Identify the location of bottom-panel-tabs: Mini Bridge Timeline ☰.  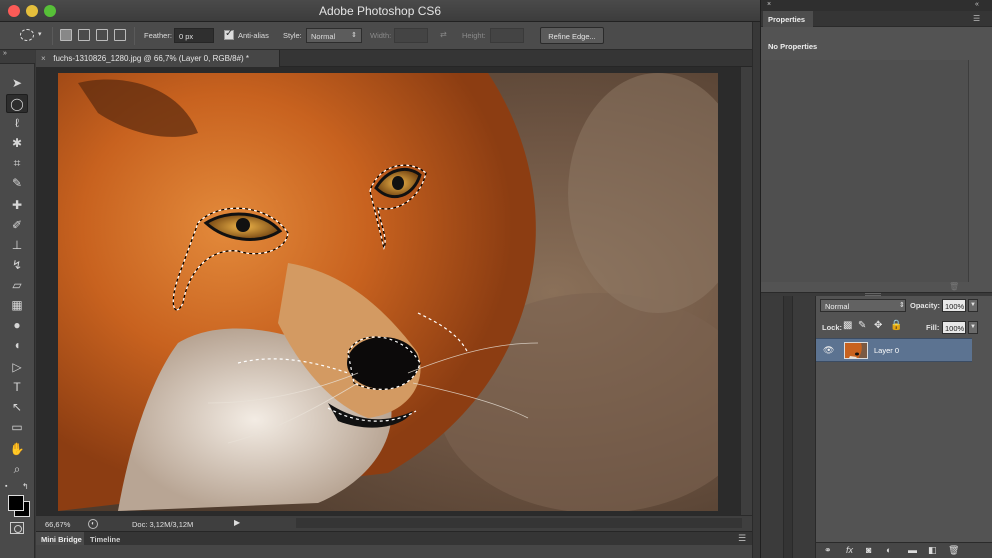
(398, 538).